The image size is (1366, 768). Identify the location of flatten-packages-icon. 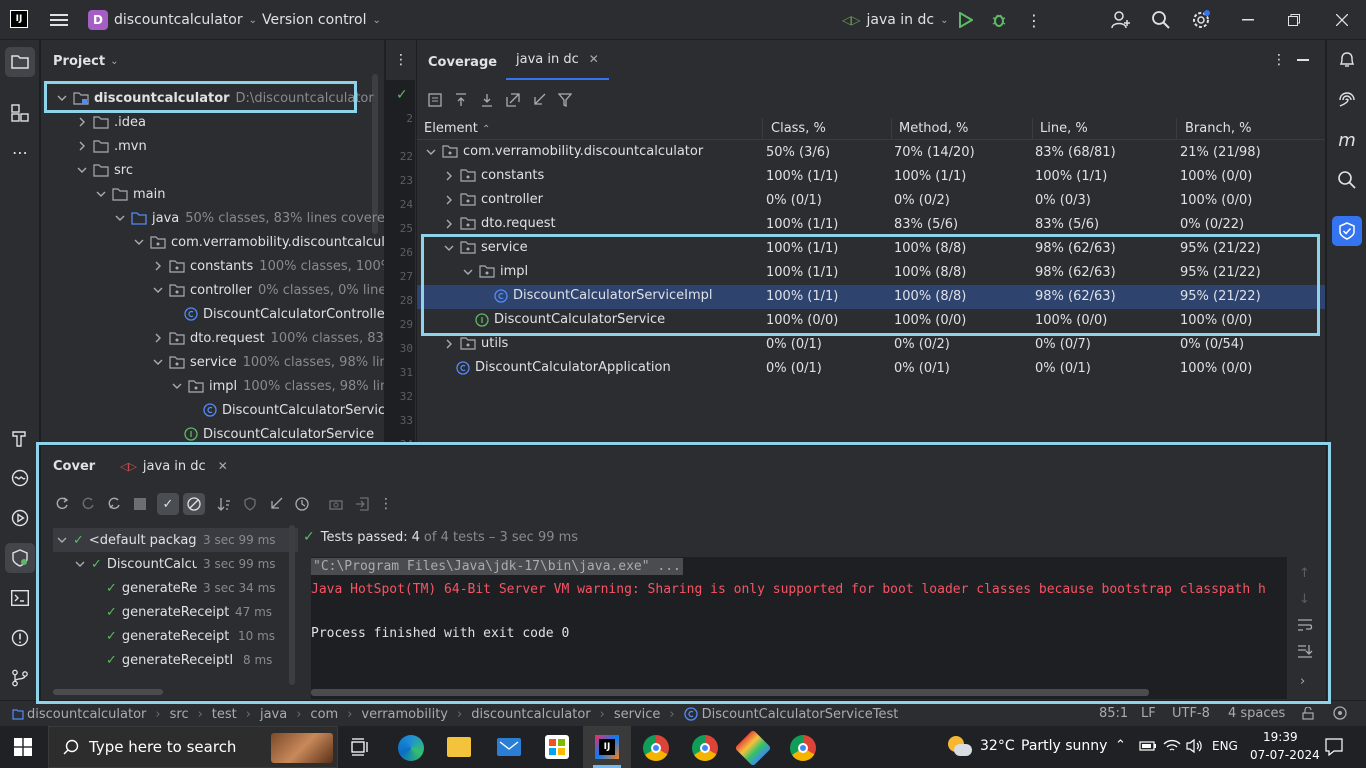
(435, 100).